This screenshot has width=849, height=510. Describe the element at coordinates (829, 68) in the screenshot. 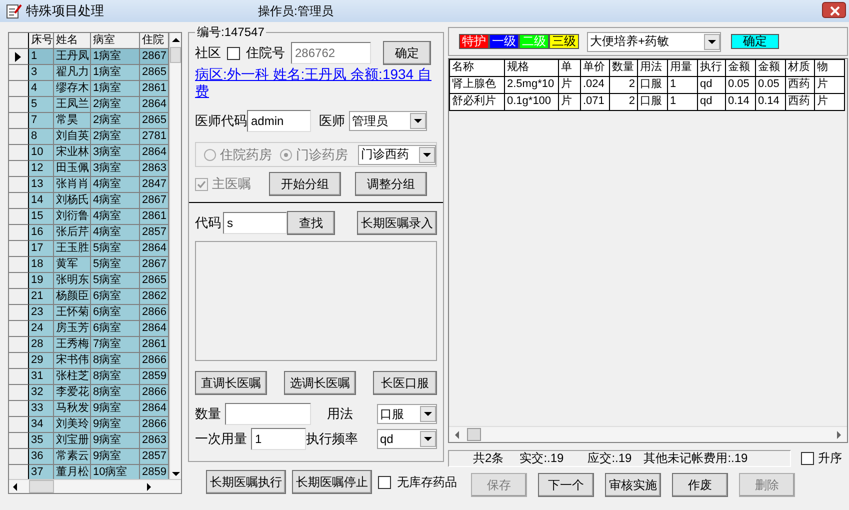

I see `column-header: 物` at that location.